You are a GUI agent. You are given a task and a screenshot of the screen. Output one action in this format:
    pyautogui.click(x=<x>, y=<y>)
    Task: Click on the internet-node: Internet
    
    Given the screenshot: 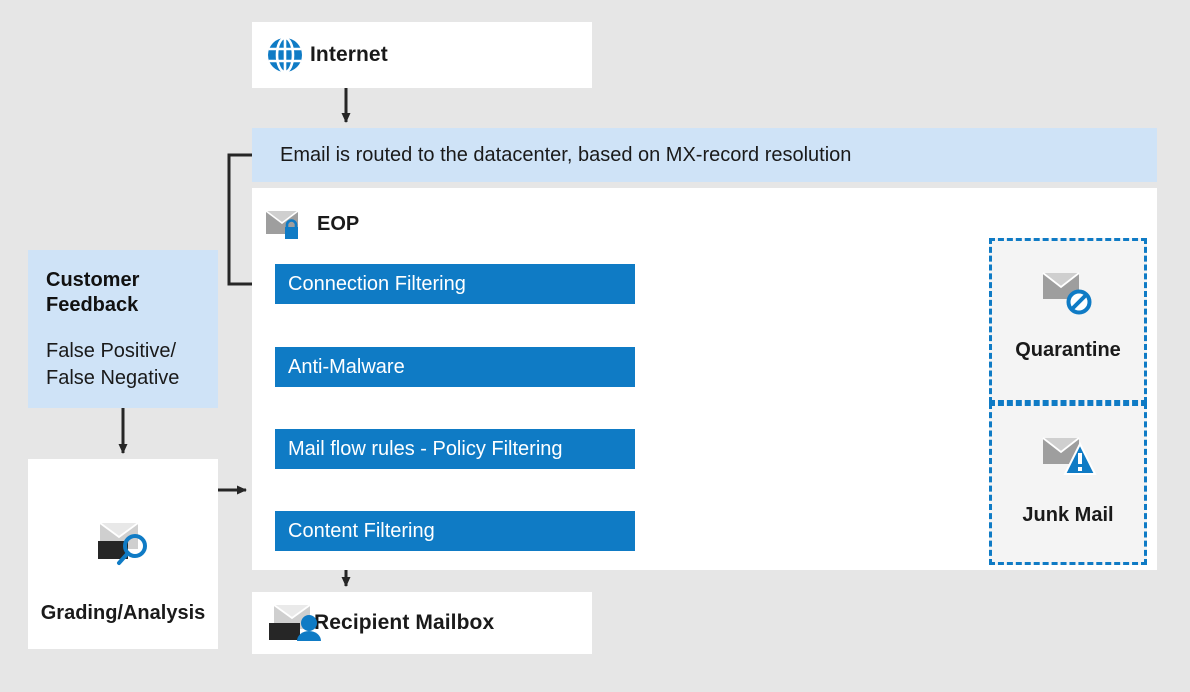 What is the action you would take?
    pyautogui.click(x=422, y=55)
    